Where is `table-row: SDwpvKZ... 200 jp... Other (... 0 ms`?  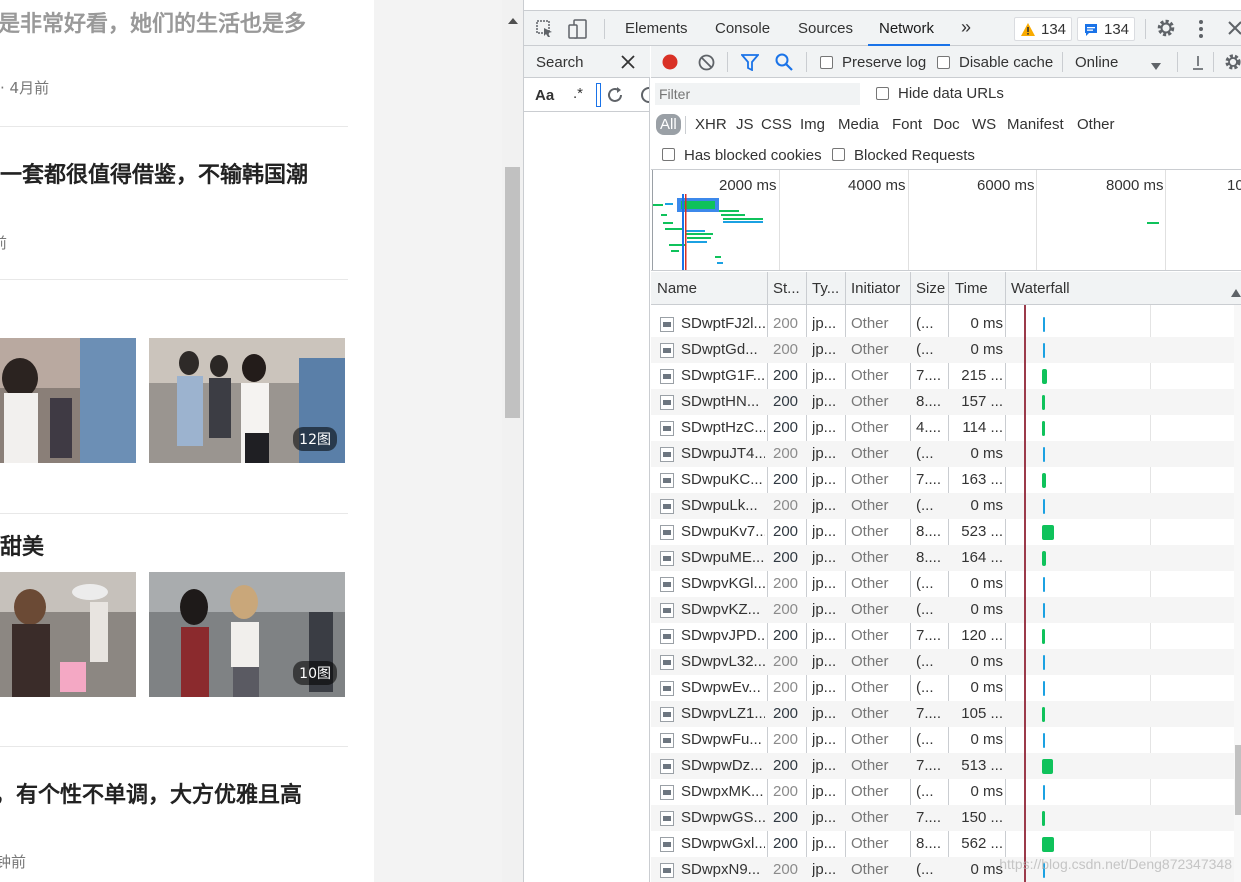
table-row: SDwpvKZ... 200 jp... Other (... 0 ms is located at coordinates (942, 610).